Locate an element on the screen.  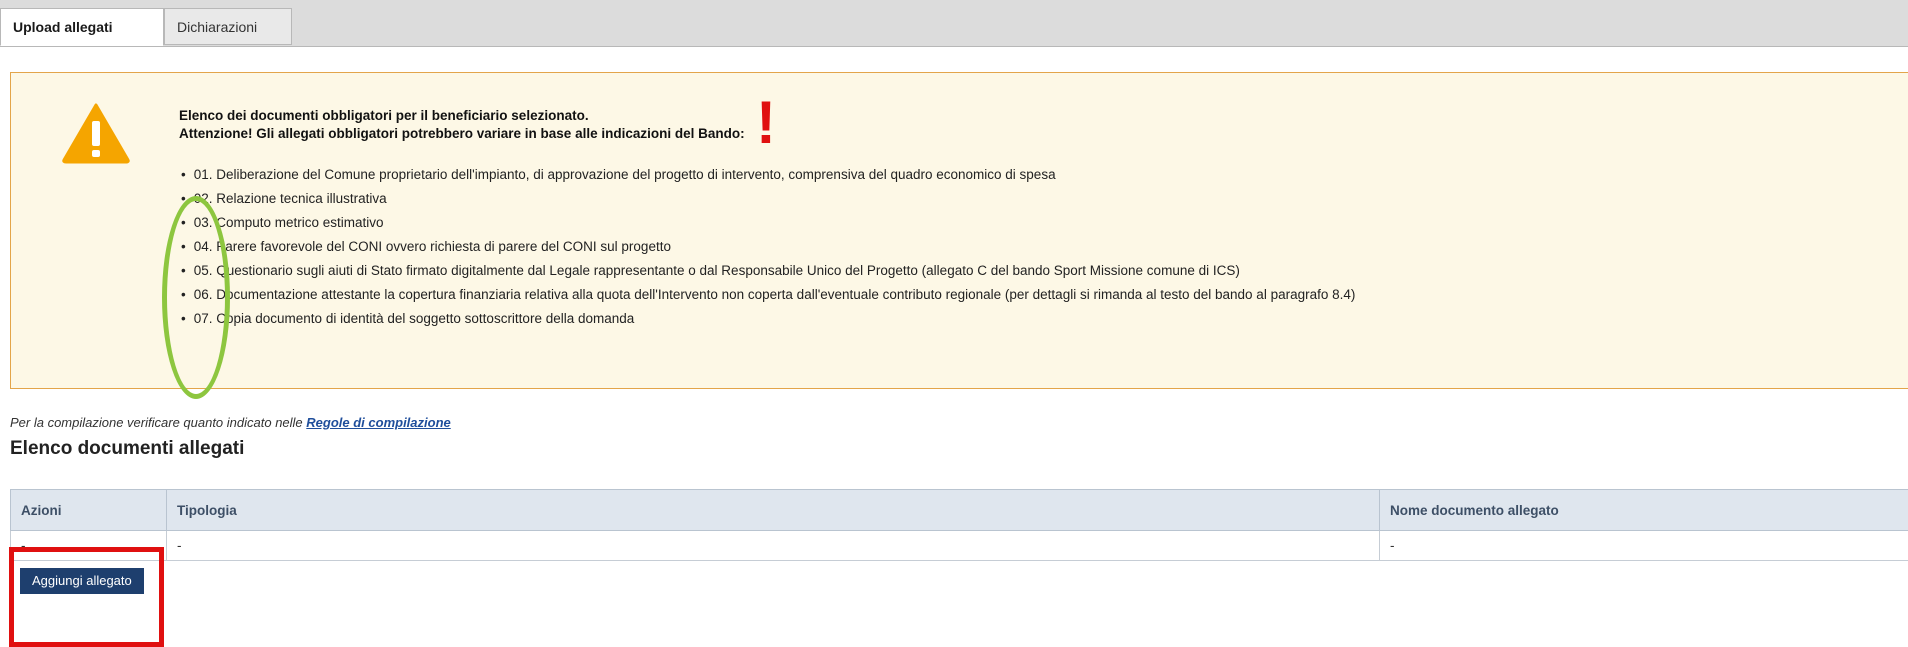
table-header-row: Azioni Tipologia Nome documento allegato is located at coordinates (959, 510).